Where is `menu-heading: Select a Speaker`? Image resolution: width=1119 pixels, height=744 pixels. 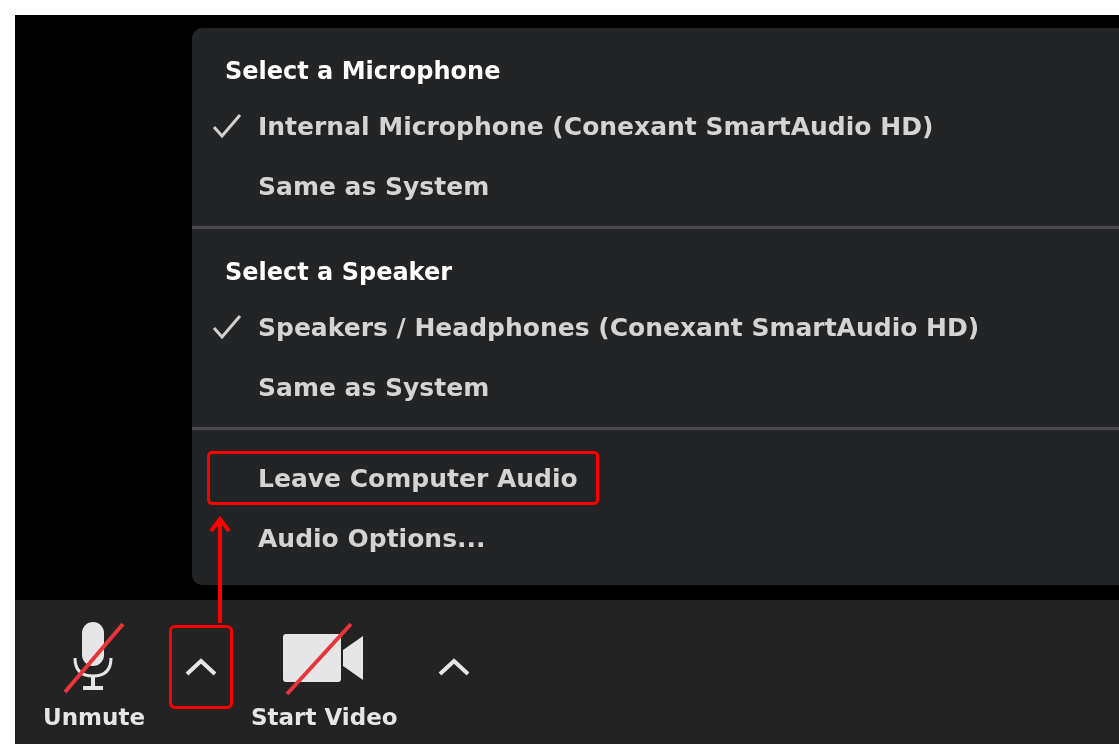 menu-heading: Select a Speaker is located at coordinates (339, 272).